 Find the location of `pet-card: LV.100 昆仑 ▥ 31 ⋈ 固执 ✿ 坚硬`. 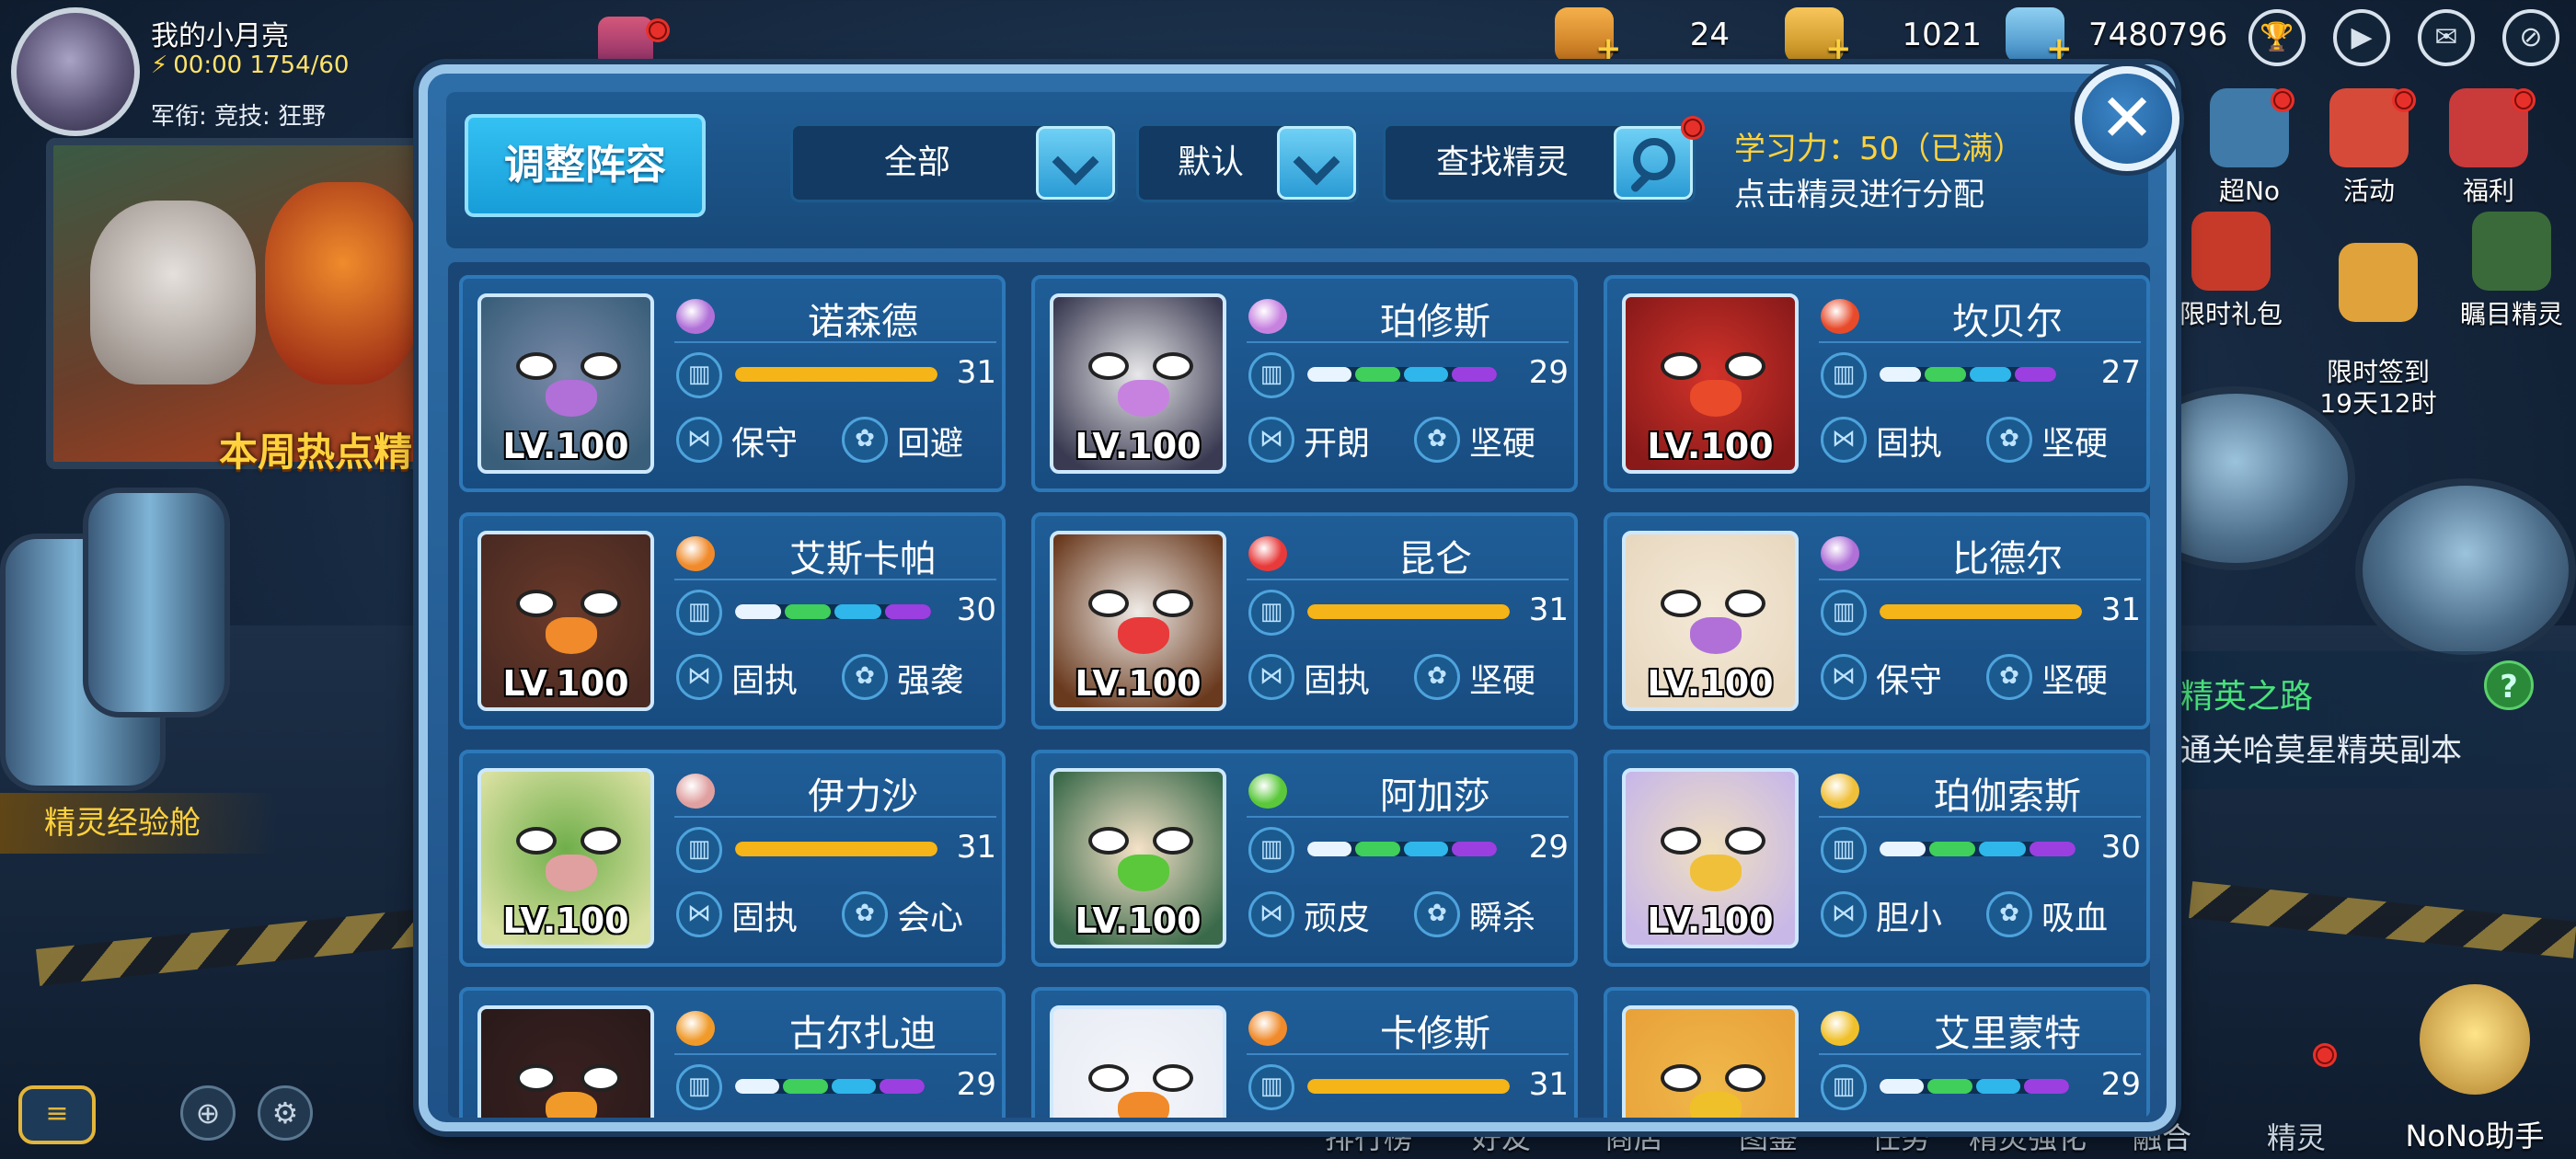

pet-card: LV.100 昆仑 ▥ 31 ⋈ 固执 ✿ 坚硬 is located at coordinates (1304, 620).